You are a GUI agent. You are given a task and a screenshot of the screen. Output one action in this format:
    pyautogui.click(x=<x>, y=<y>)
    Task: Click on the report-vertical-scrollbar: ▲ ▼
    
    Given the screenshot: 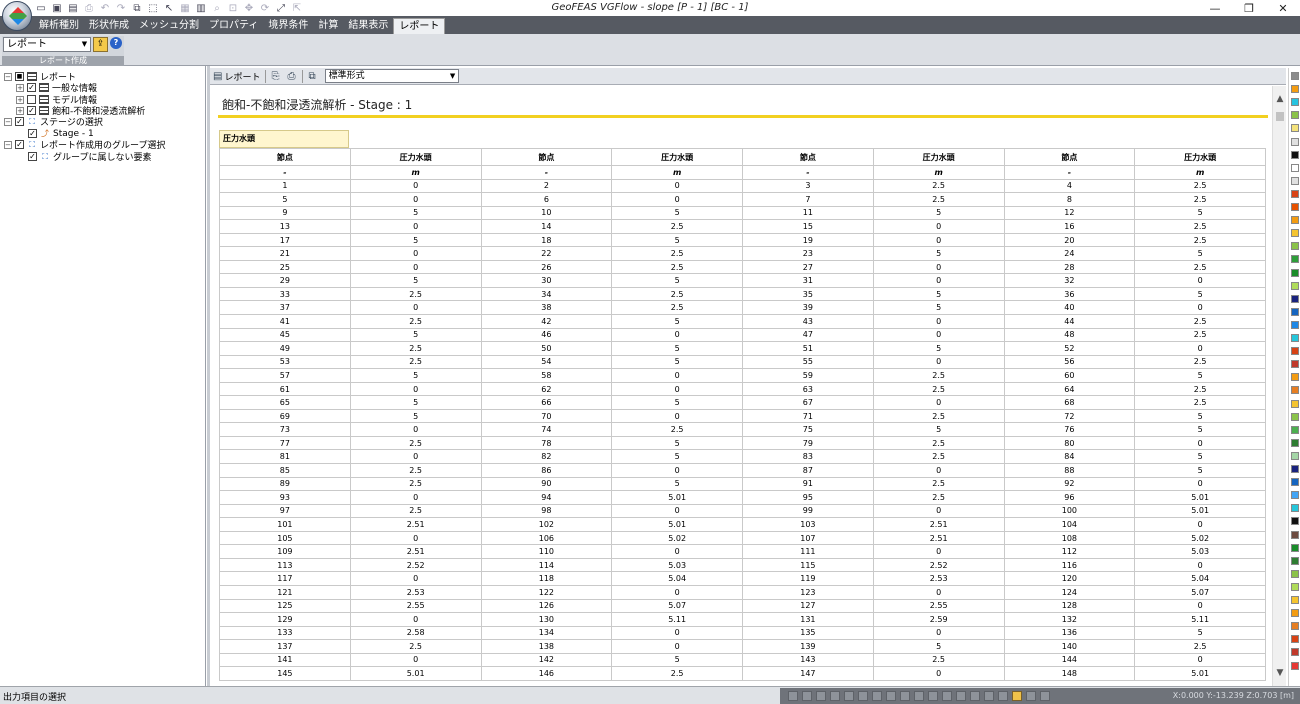 What is the action you would take?
    pyautogui.click(x=1279, y=386)
    